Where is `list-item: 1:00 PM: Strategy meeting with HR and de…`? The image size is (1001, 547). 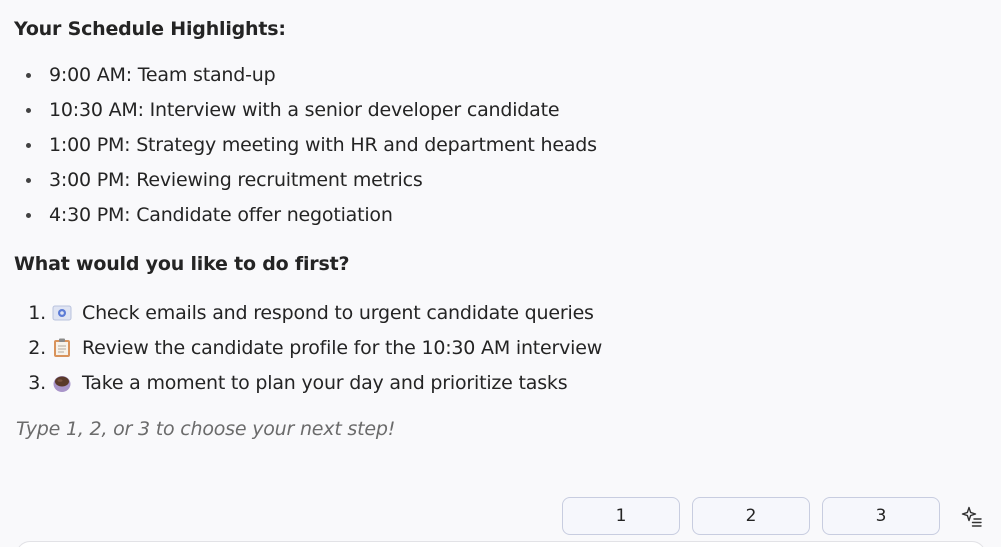
list-item: 1:00 PM: Strategy meeting with HR and de… is located at coordinates (305, 147).